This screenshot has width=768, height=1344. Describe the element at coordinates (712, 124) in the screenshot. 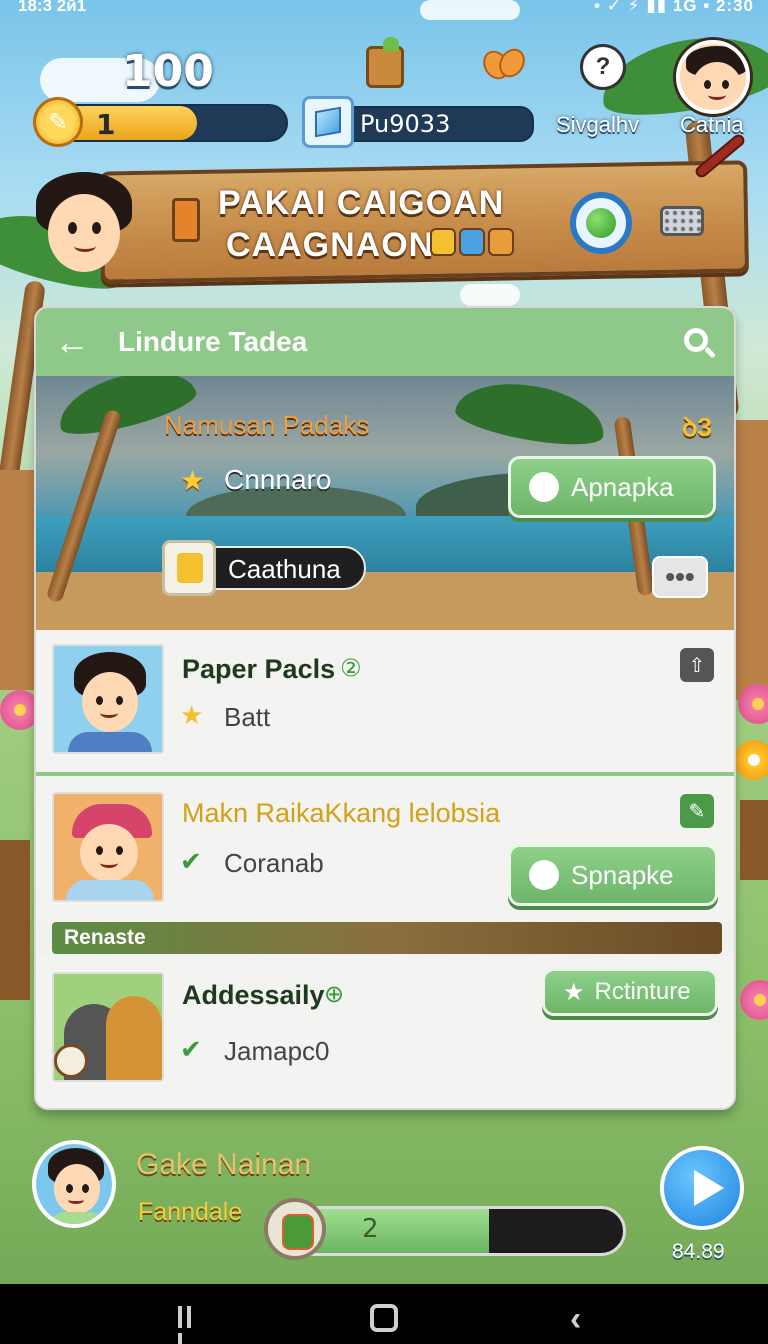

I see `profile-label: Catnia` at that location.